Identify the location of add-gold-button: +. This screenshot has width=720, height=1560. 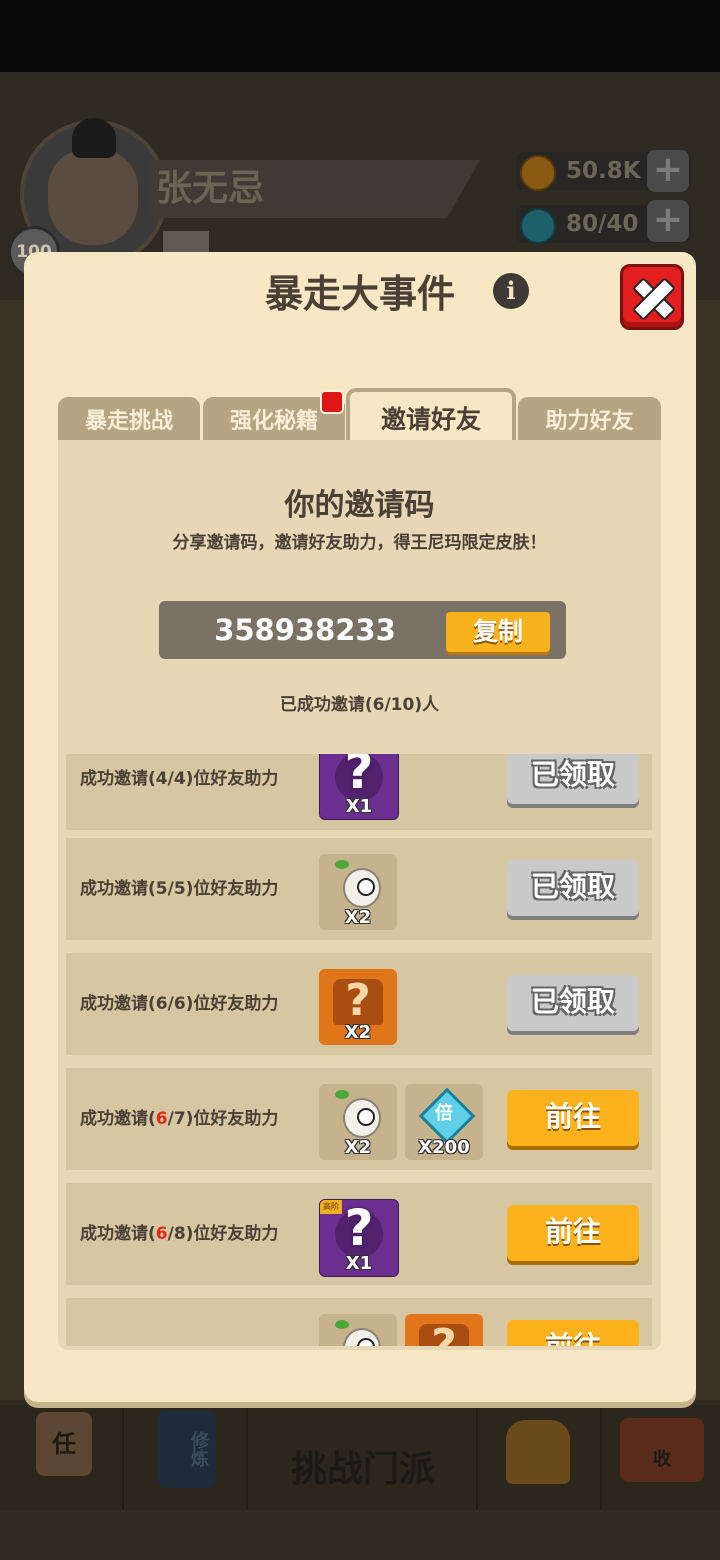
(668, 171).